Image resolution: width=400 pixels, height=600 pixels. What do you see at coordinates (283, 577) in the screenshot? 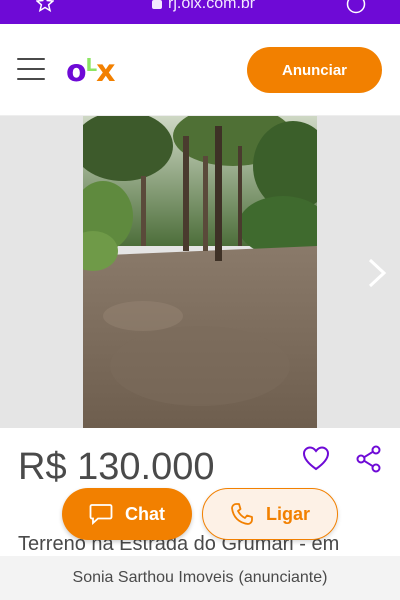
I see `seller-role: (anunciante)` at bounding box center [283, 577].